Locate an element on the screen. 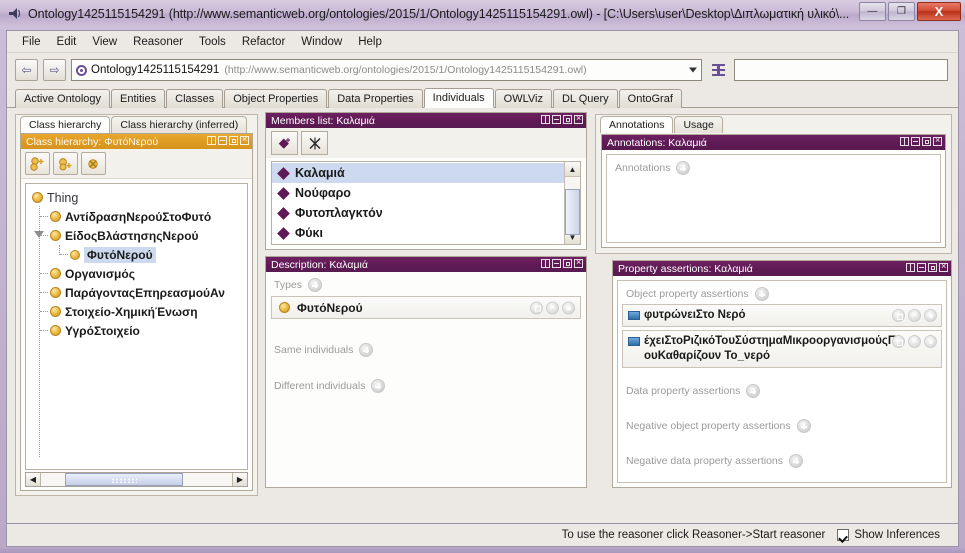 The width and height of the screenshot is (965, 553). search-input is located at coordinates (841, 70).